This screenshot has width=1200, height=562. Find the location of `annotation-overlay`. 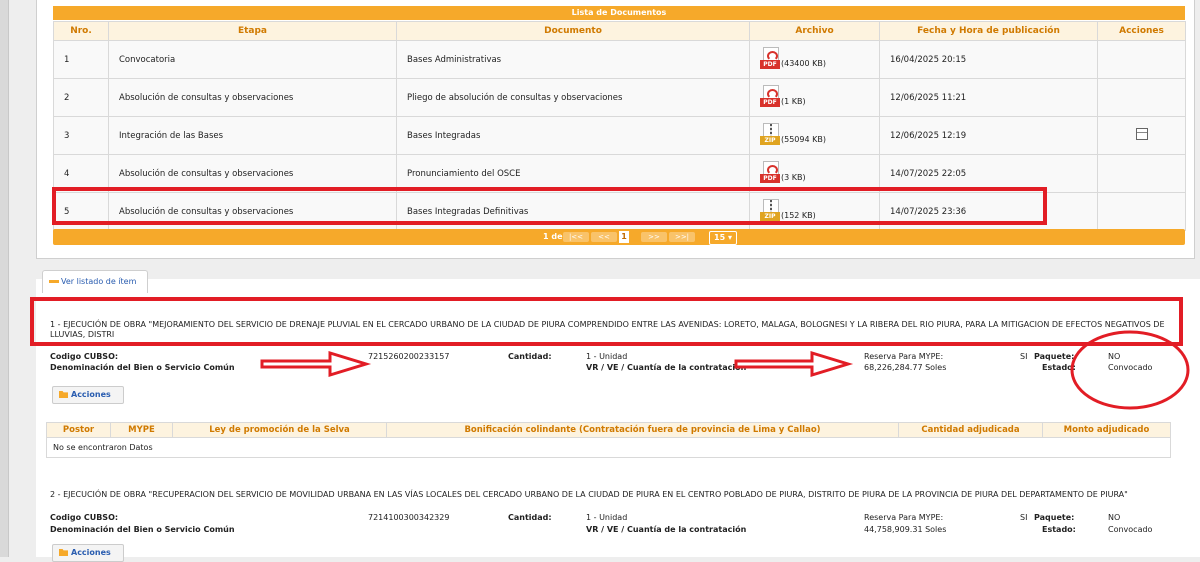

annotation-overlay is located at coordinates (725, 370).